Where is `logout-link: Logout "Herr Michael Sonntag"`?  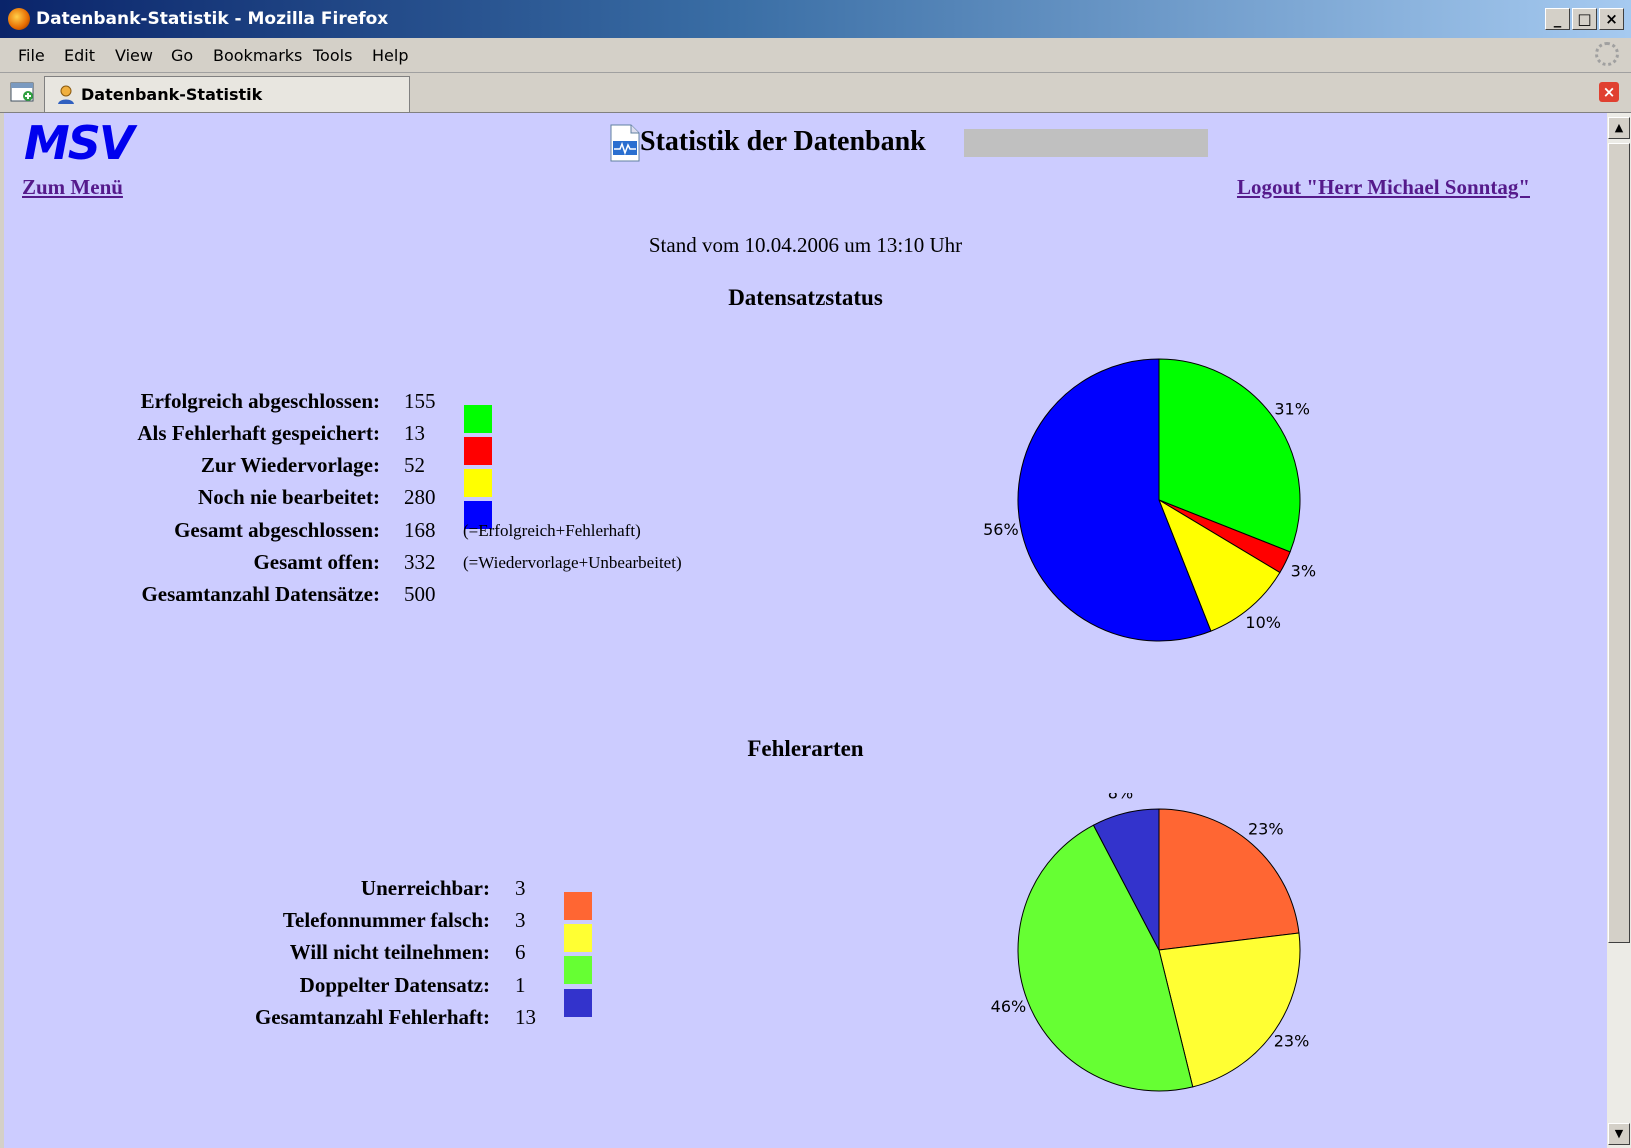
logout-link: Logout "Herr Michael Sonntag" is located at coordinates (1383, 187).